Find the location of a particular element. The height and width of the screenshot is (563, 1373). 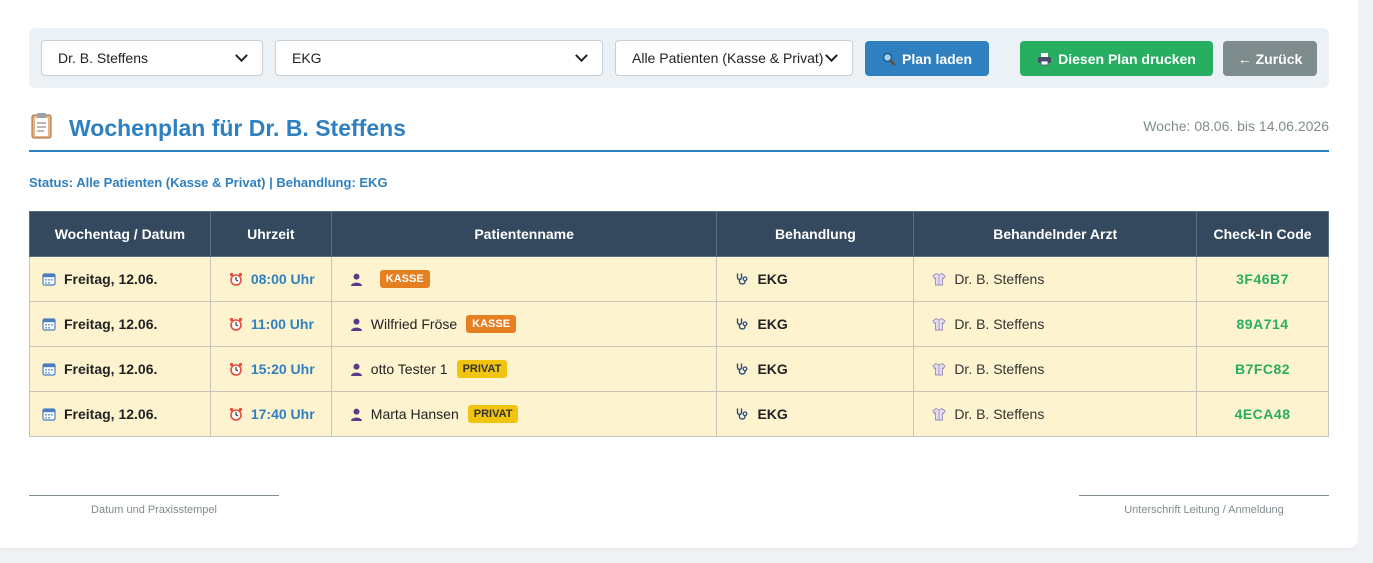

treatment-select-value: EKG is located at coordinates (307, 58).